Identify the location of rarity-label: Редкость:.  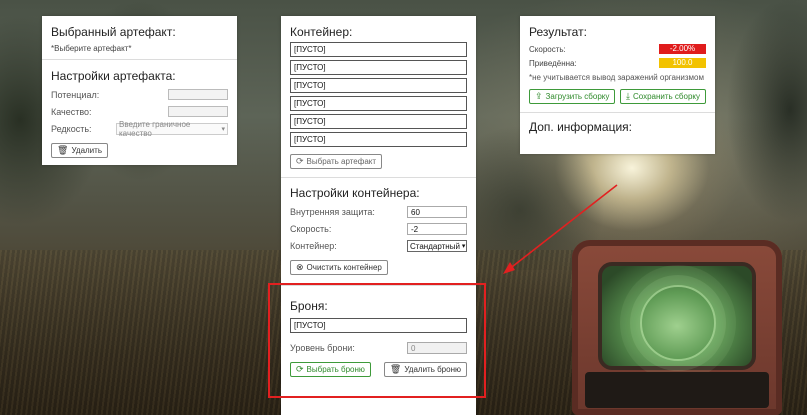
(71, 129).